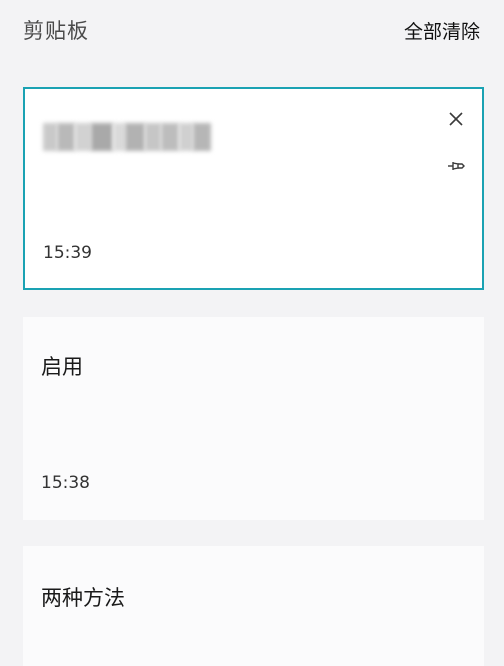  What do you see at coordinates (442, 30) in the screenshot?
I see `clear-all-button: 全部清除` at bounding box center [442, 30].